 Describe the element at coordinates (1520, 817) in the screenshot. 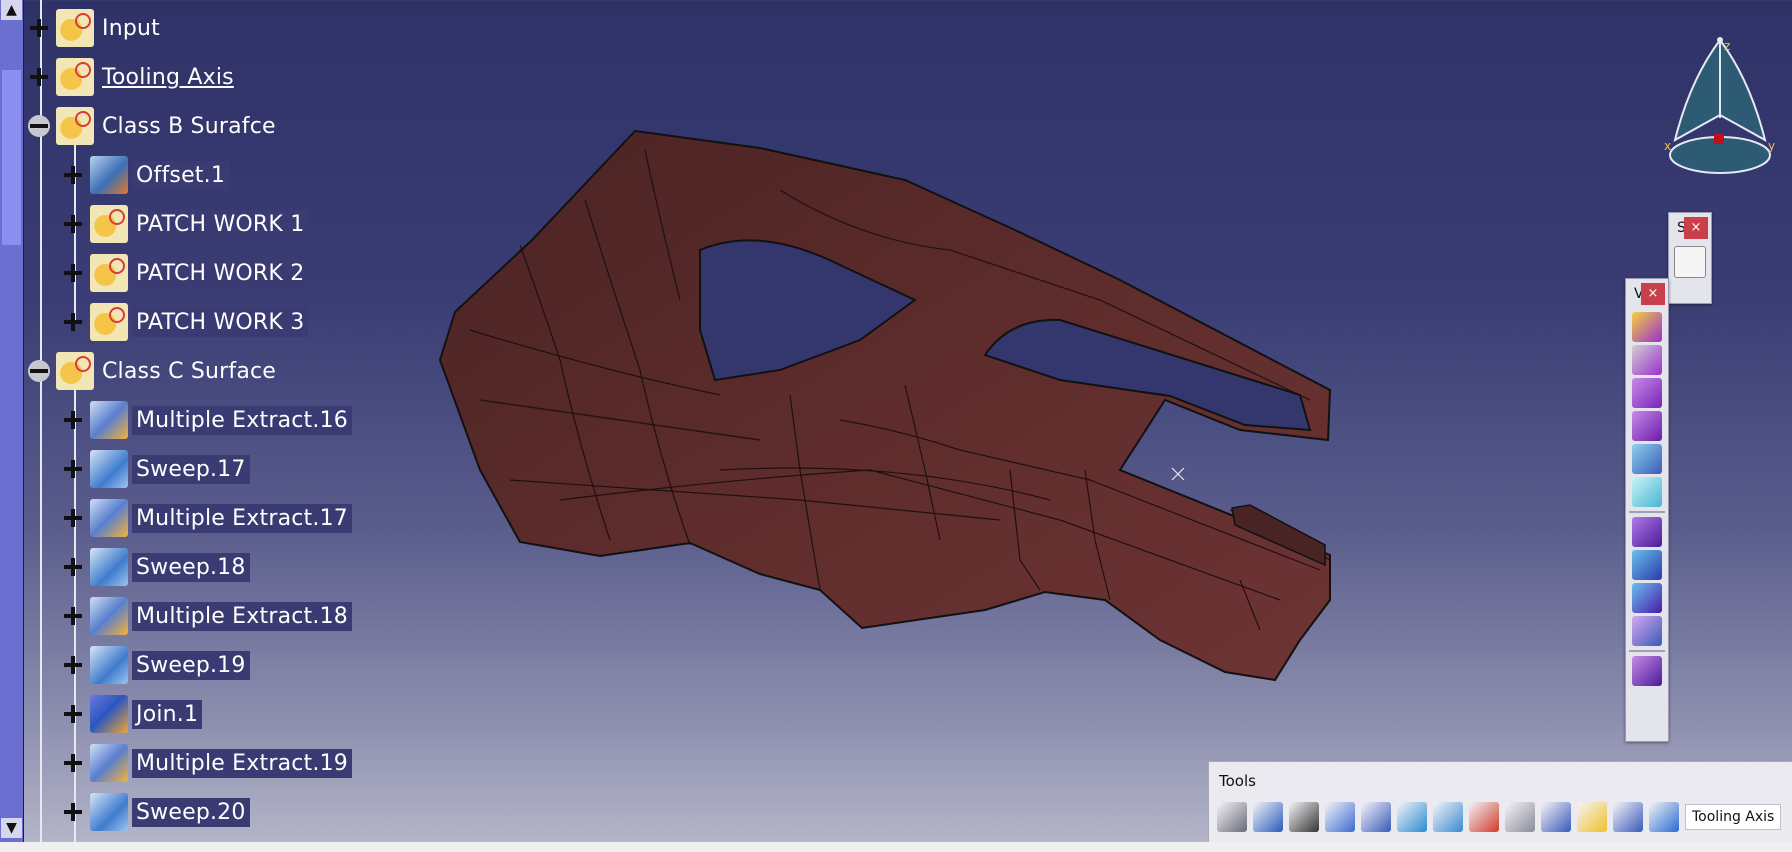

I see `wire-icon` at that location.